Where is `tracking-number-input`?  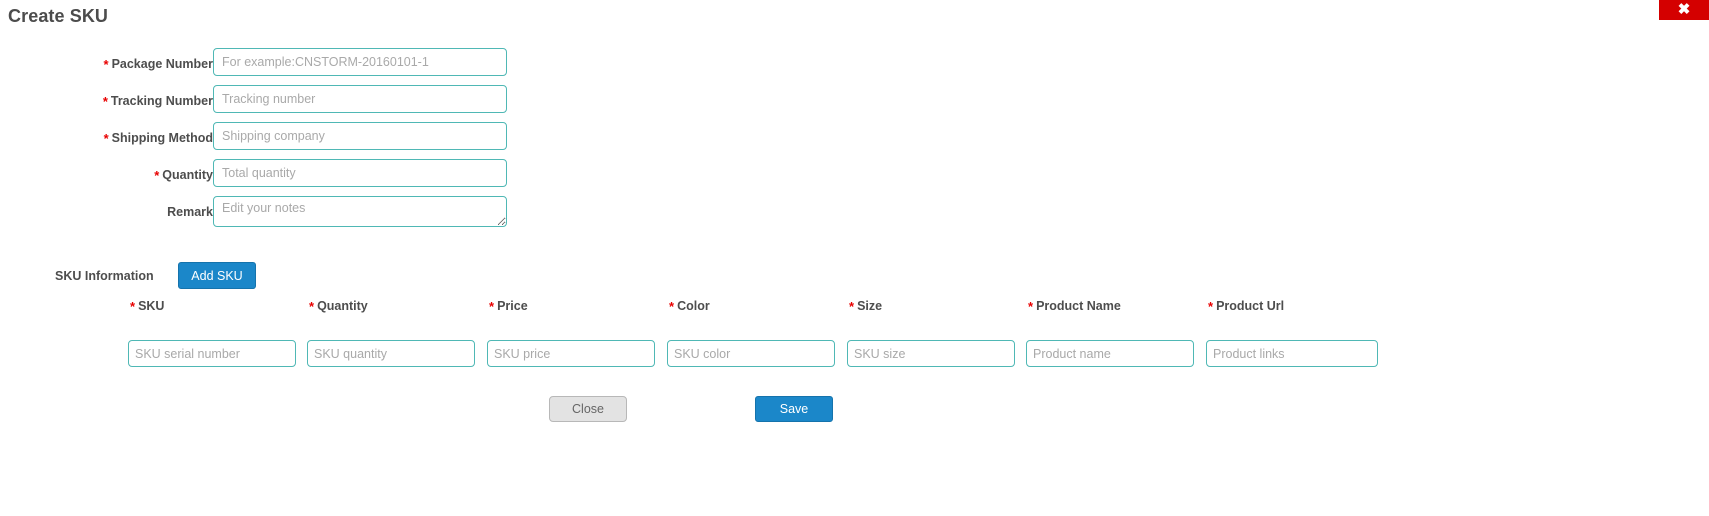 tracking-number-input is located at coordinates (360, 99).